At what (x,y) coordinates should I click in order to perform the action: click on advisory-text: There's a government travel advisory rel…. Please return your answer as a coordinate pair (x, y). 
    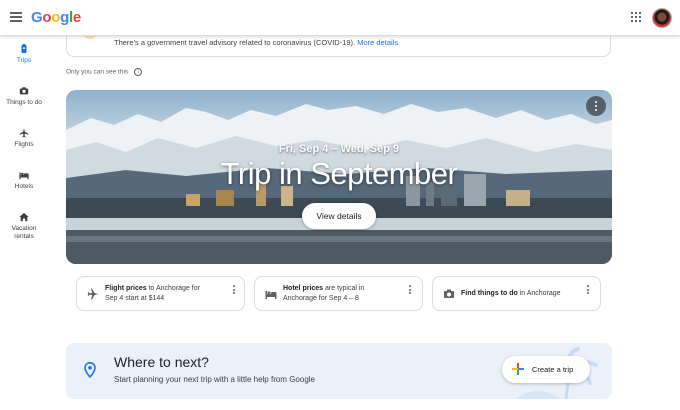
    Looking at the image, I should click on (235, 42).